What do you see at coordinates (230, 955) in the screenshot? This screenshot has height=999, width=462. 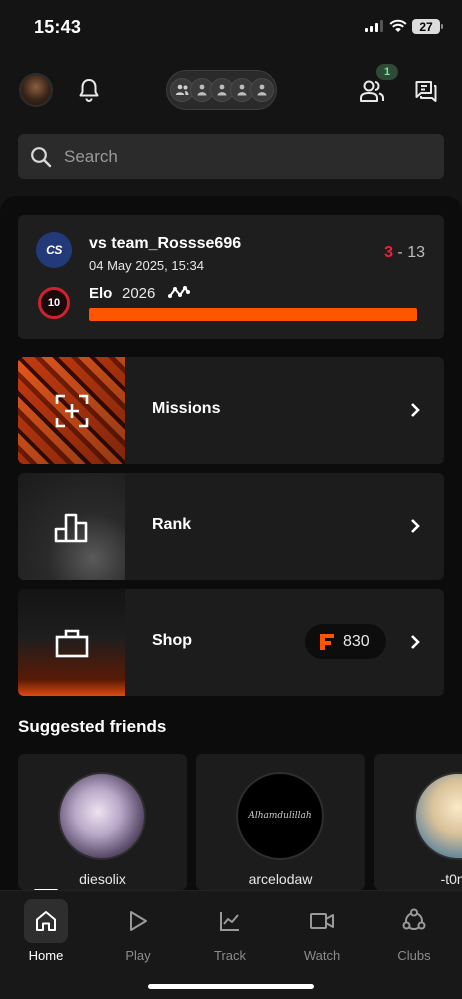 I see `tab-label: Track` at bounding box center [230, 955].